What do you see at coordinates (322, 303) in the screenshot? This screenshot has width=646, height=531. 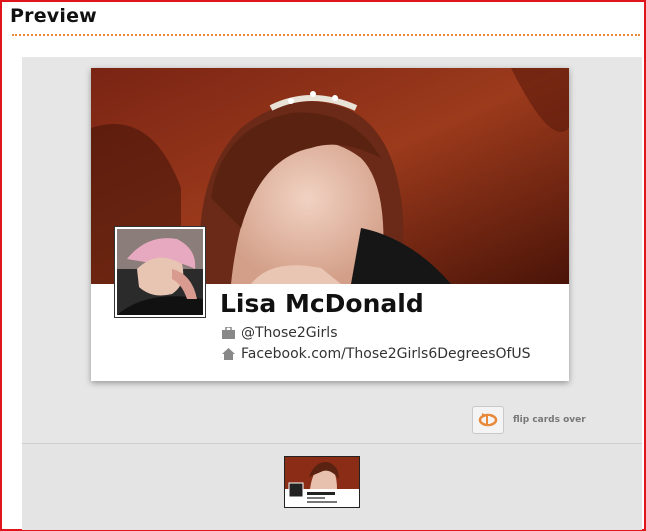 I see `card-name: Lisa McDonald` at bounding box center [322, 303].